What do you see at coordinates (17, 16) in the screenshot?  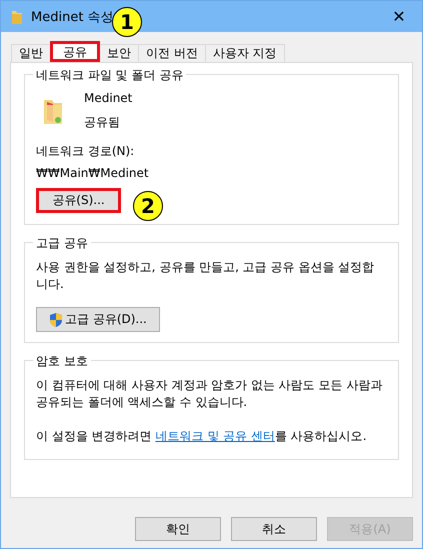 I see `folder-icon` at bounding box center [17, 16].